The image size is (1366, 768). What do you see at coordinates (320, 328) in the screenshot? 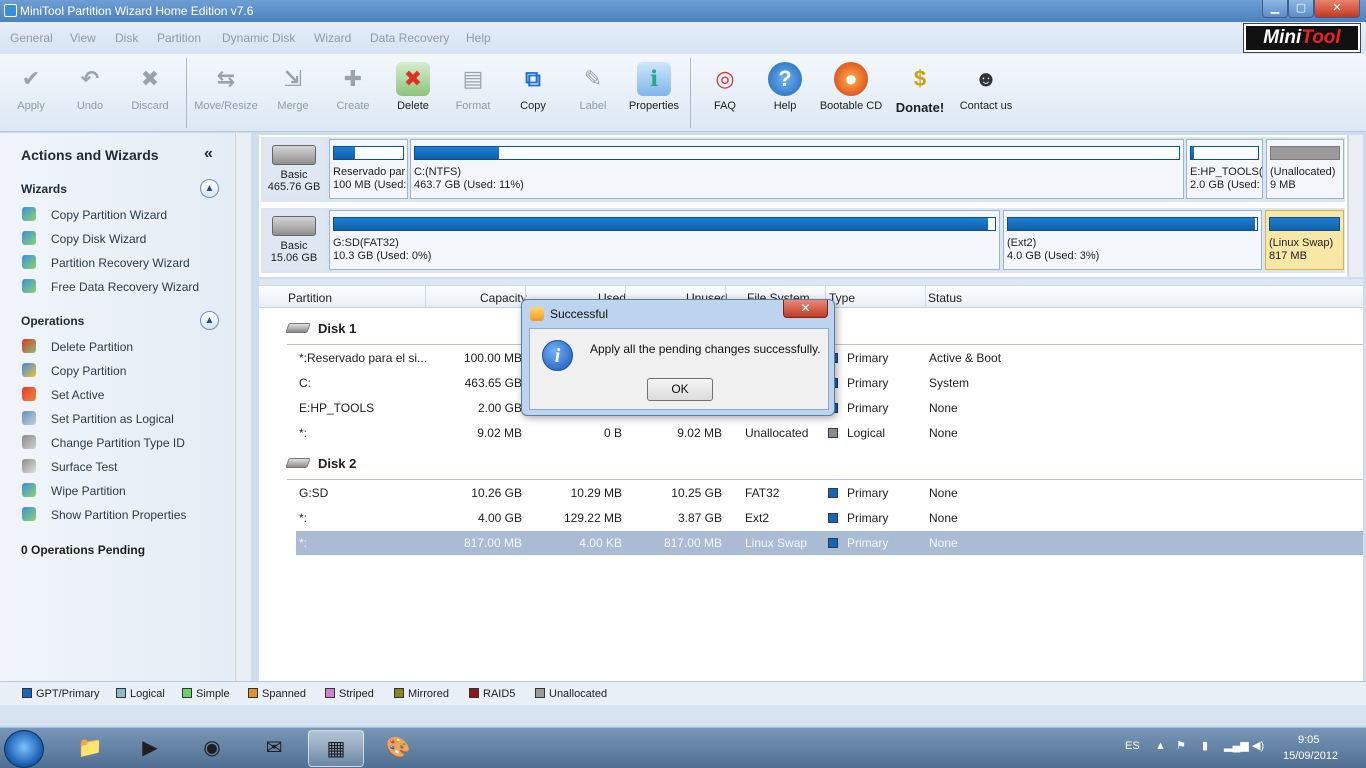
I see `disk1-header: Disk 1` at bounding box center [320, 328].